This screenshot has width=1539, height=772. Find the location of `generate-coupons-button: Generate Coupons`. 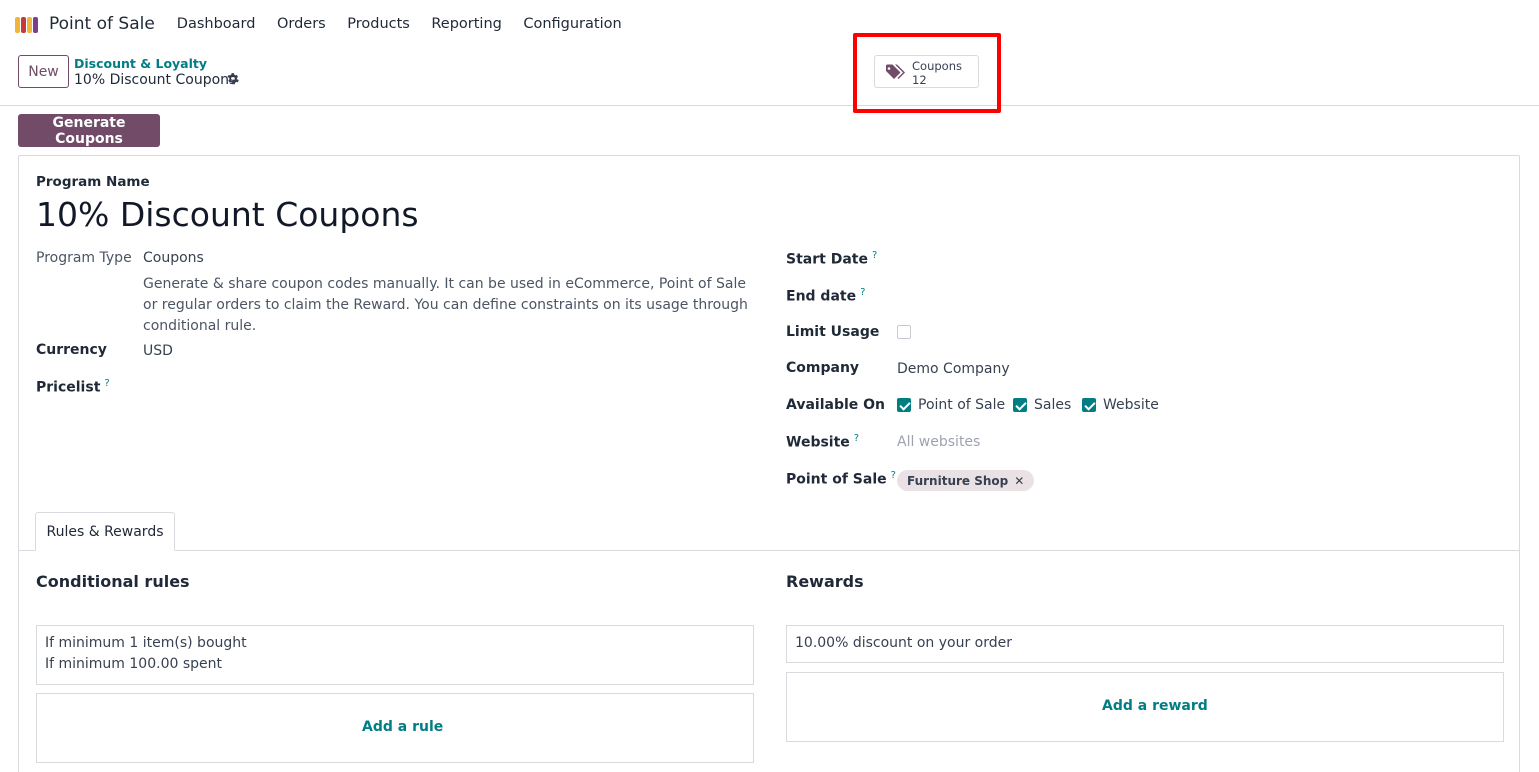

generate-coupons-button: Generate Coupons is located at coordinates (89, 130).